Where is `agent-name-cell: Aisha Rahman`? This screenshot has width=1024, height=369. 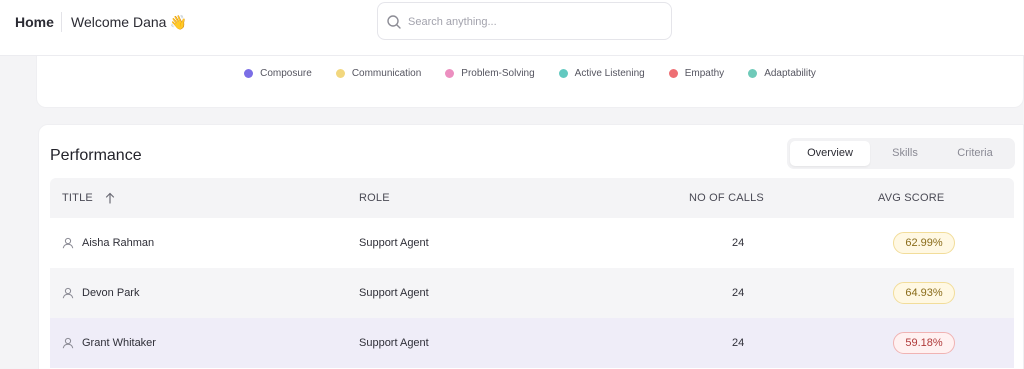 agent-name-cell: Aisha Rahman is located at coordinates (108, 243).